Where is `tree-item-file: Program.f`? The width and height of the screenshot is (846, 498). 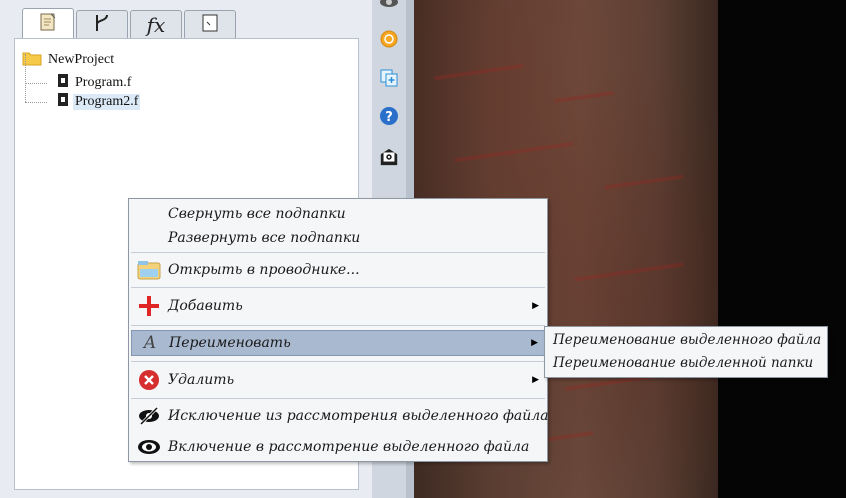 tree-item-file: Program.f is located at coordinates (95, 83).